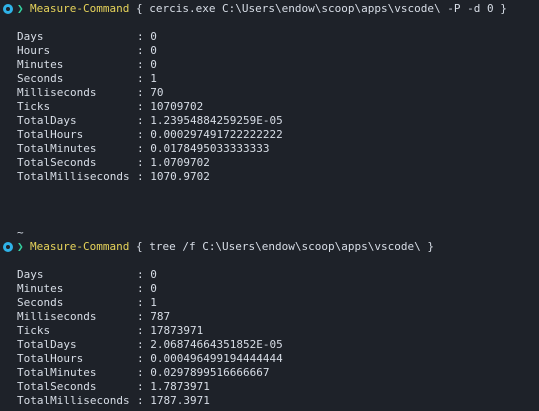 The width and height of the screenshot is (539, 411). What do you see at coordinates (20, 232) in the screenshot?
I see `cwd-tilde: ~` at bounding box center [20, 232].